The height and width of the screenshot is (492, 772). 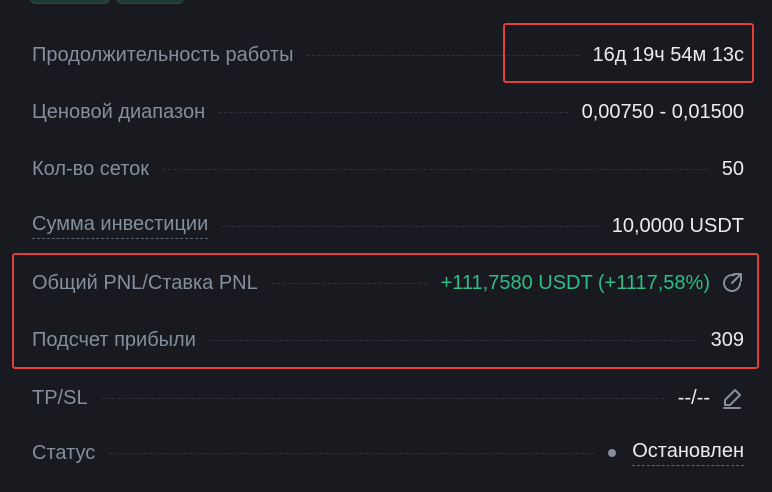 I want to click on row-status: Статус Остановлен, so click(x=388, y=453).